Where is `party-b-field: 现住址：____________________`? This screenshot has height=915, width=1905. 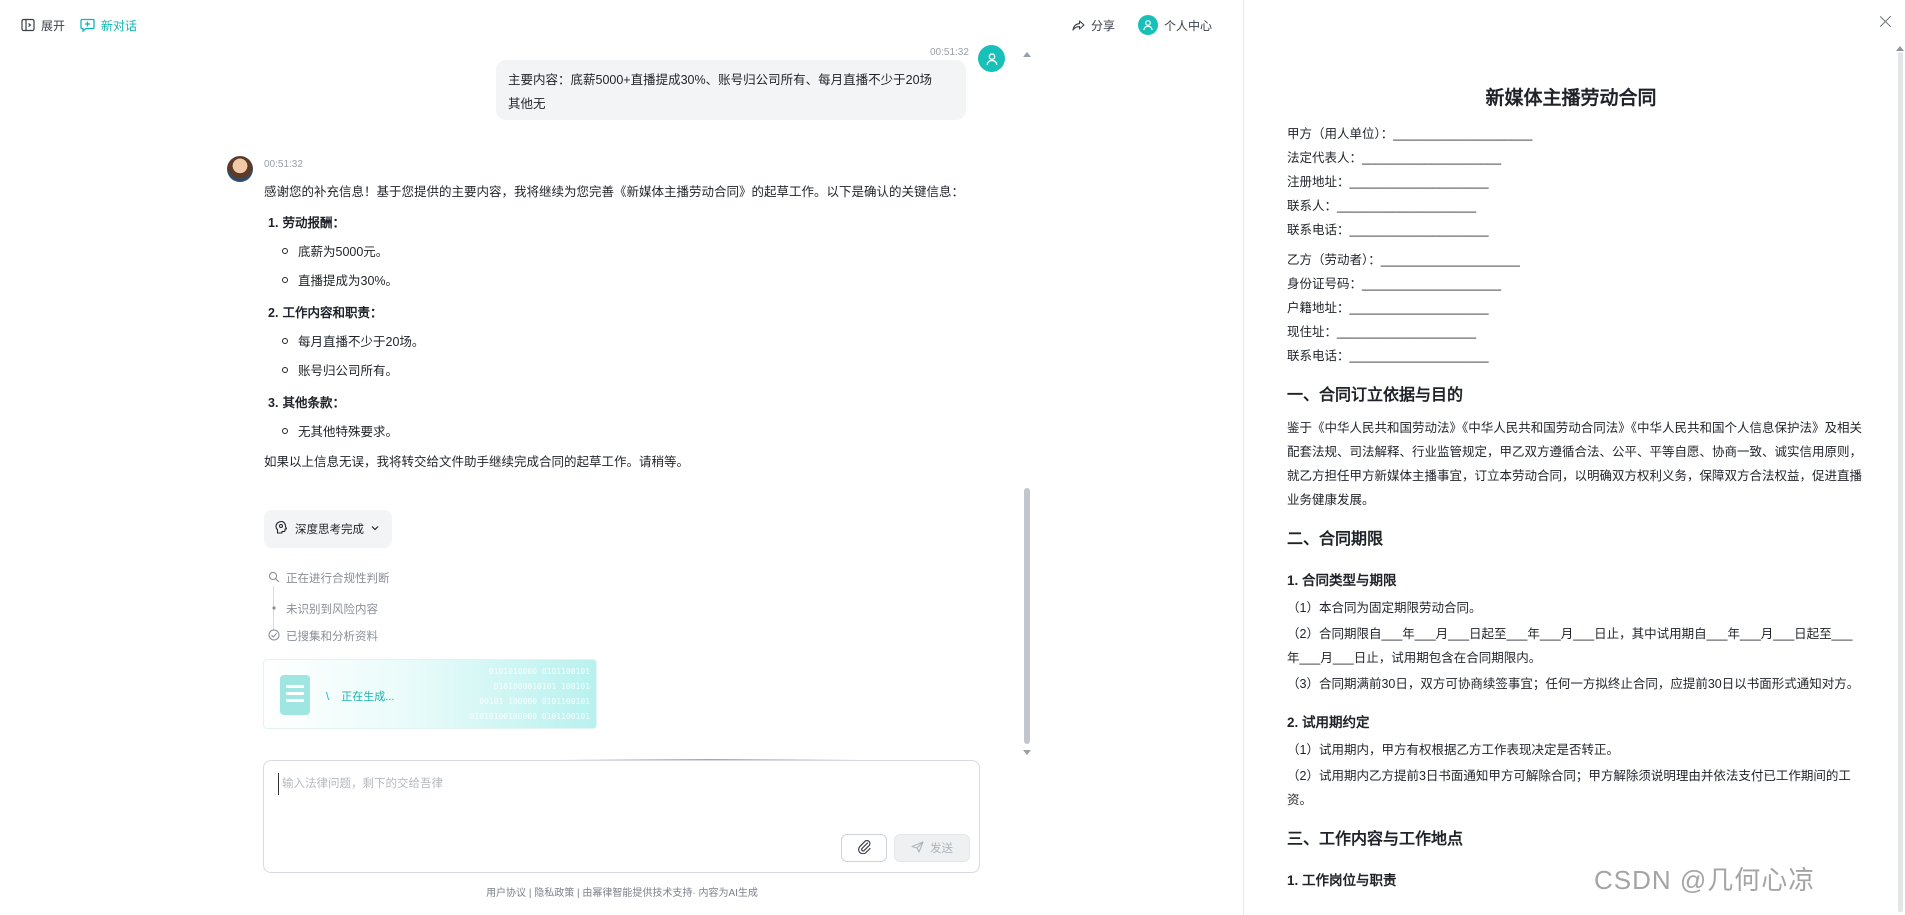 party-b-field: 现住址：____________________ is located at coordinates (1382, 332).